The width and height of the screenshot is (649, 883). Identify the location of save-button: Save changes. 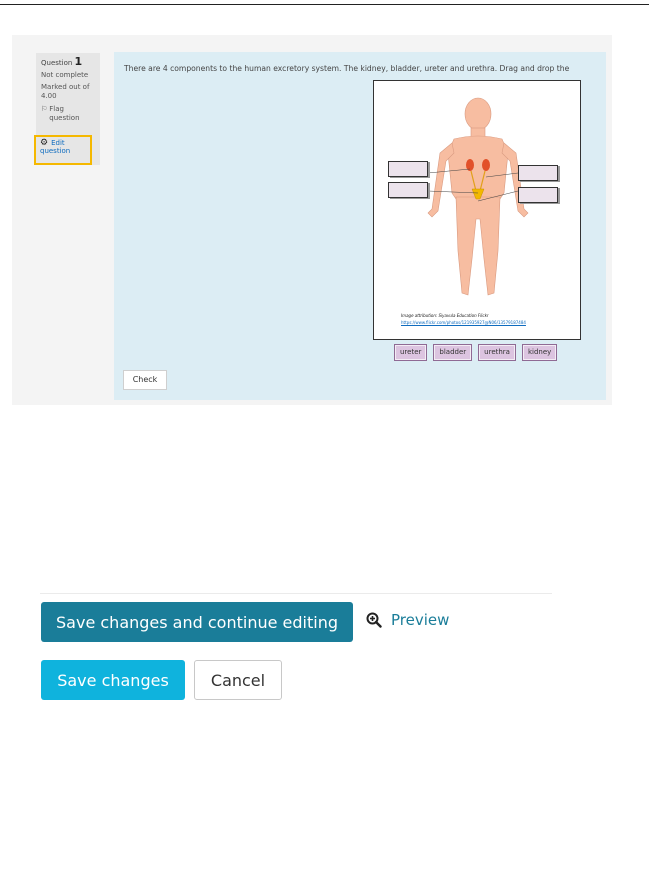
(113, 680).